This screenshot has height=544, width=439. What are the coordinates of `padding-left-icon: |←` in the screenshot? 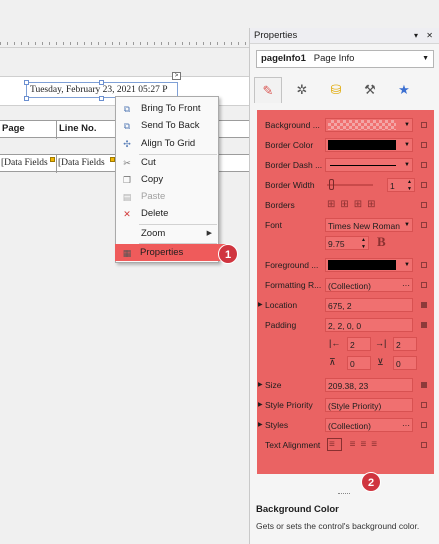 It's located at (335, 343).